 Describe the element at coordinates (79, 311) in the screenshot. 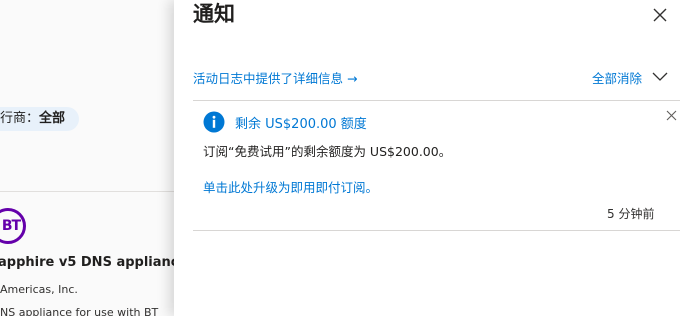

I see `product-description: NS appliance for use with BT` at that location.